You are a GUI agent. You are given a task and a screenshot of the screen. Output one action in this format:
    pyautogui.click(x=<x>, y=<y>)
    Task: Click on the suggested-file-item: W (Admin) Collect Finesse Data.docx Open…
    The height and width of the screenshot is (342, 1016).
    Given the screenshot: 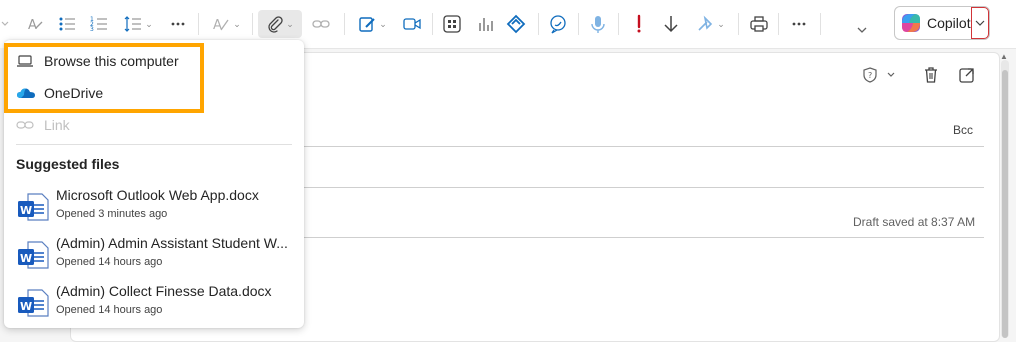 What is the action you would take?
    pyautogui.click(x=154, y=303)
    